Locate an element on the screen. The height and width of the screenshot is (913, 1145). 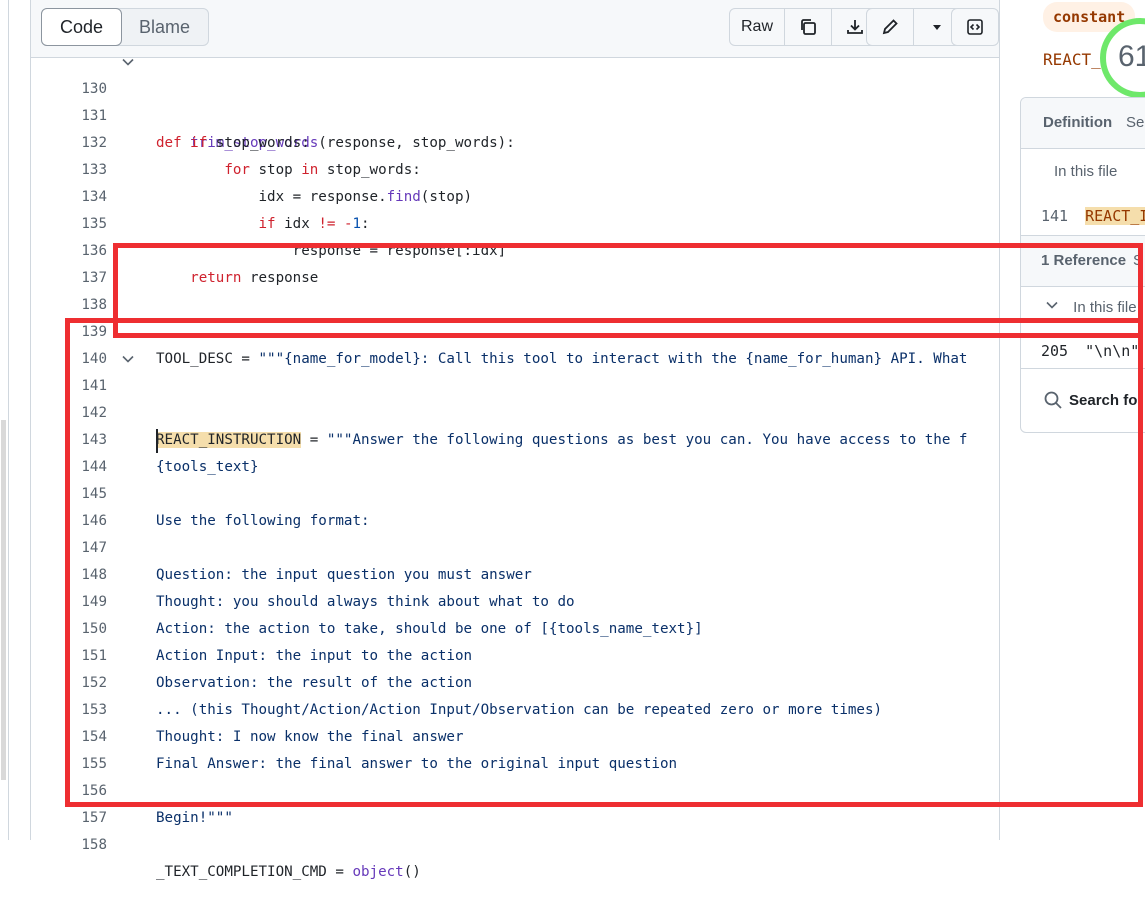
pencil-icon is located at coordinates (890, 27).